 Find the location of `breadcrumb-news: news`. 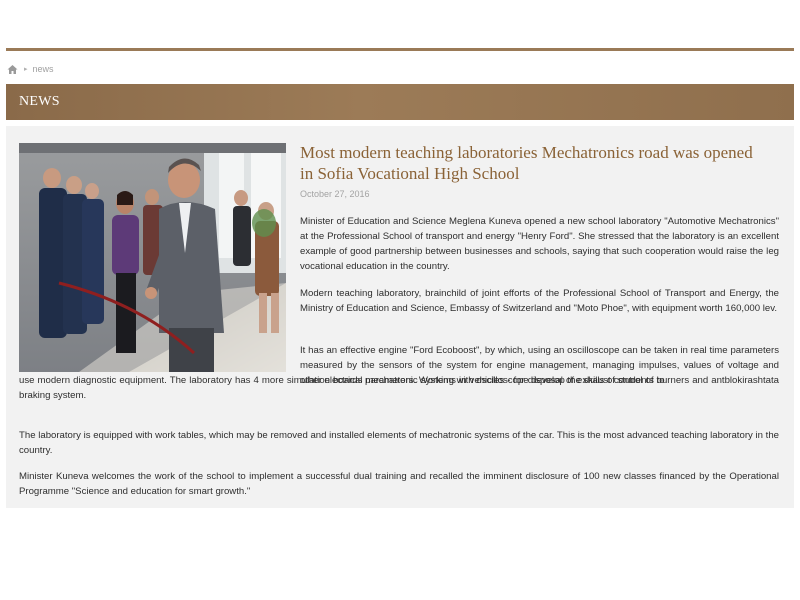

breadcrumb-news: news is located at coordinates (43, 69).